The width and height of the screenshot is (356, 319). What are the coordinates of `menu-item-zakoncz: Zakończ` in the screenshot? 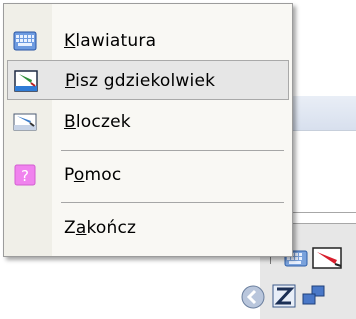 It's located at (148, 228).